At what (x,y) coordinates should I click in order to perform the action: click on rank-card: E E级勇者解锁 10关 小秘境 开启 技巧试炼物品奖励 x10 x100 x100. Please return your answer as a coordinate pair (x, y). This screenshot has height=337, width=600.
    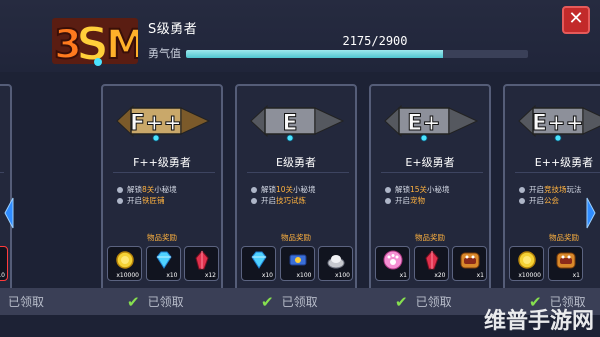
    Looking at the image, I should click on (296, 197).